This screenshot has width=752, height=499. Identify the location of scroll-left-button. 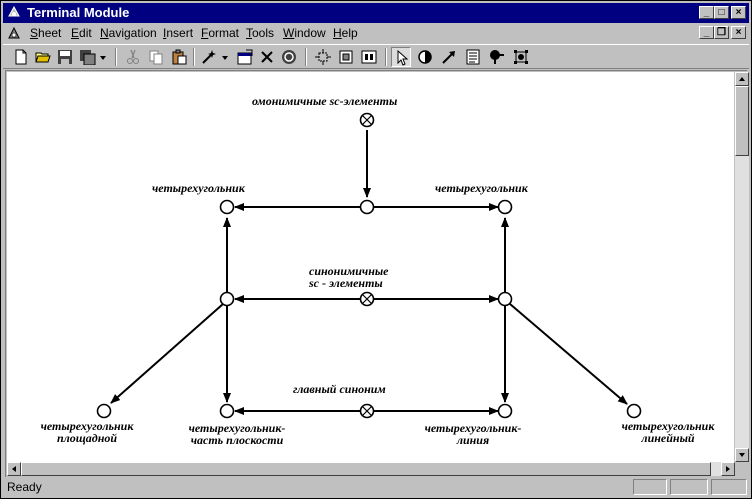
(14, 469).